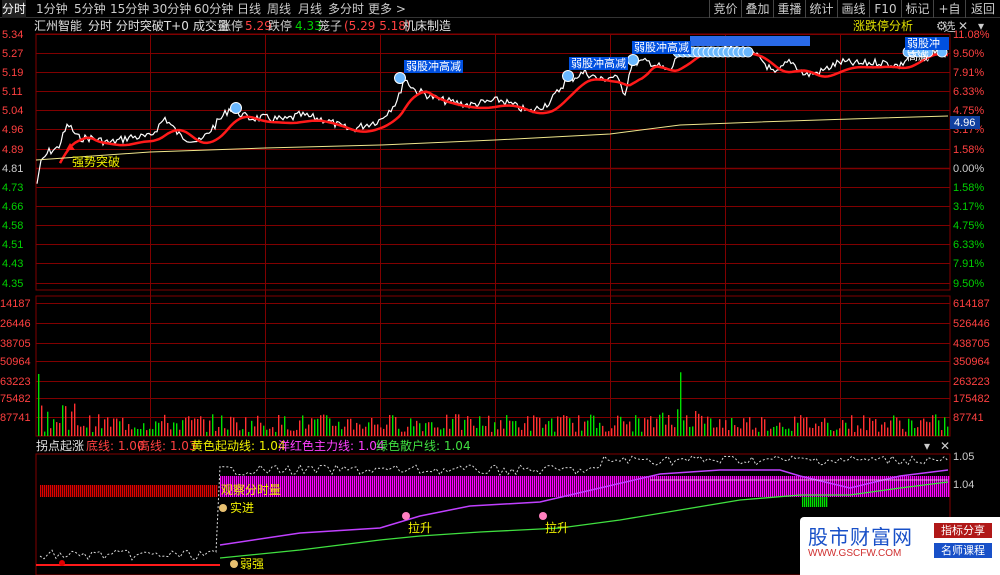 This screenshot has height=575, width=1000. Describe the element at coordinates (171, 9) in the screenshot. I see `period-tab: 30分钟` at that location.